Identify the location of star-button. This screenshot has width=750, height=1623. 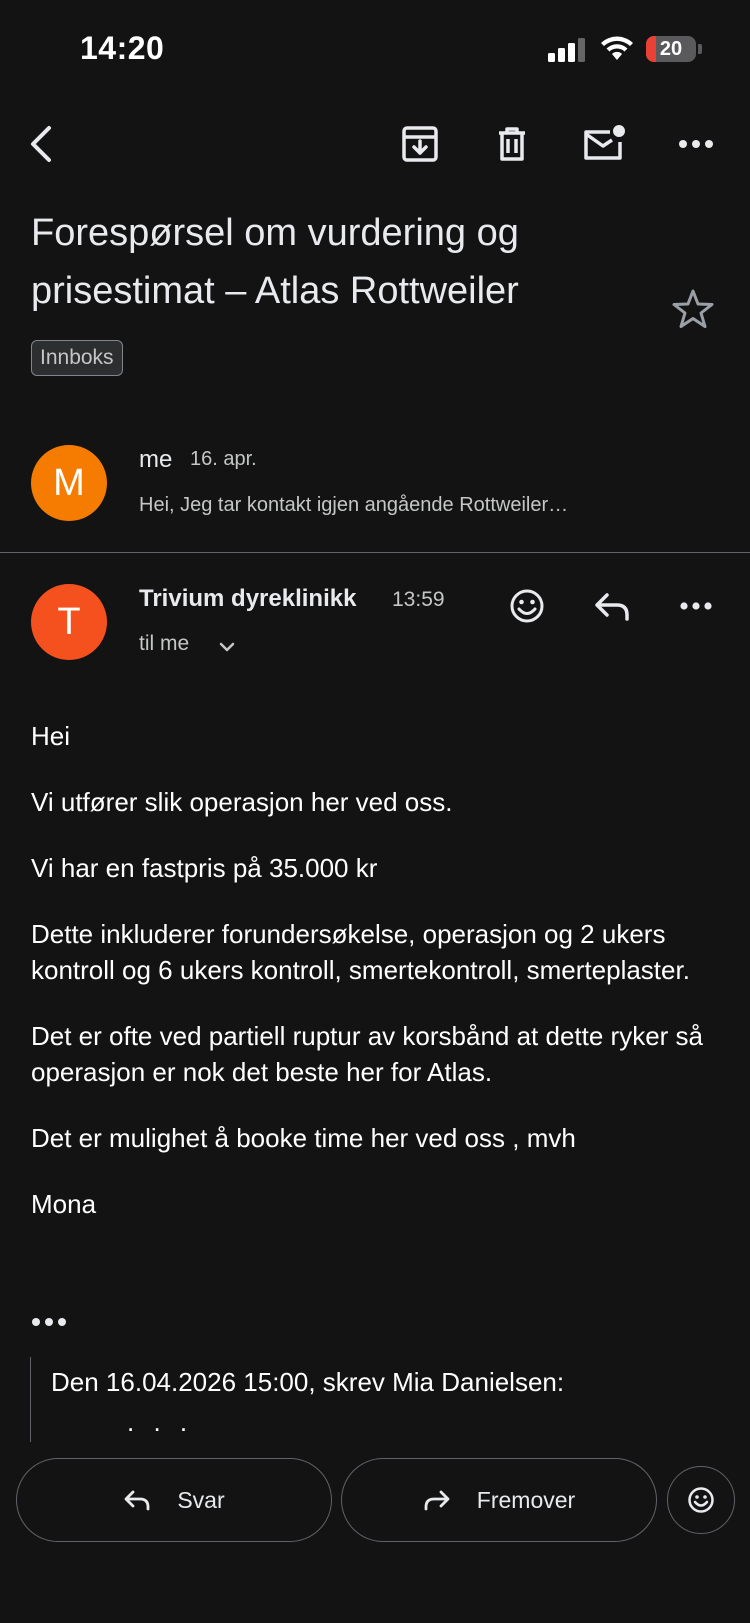
(693, 309).